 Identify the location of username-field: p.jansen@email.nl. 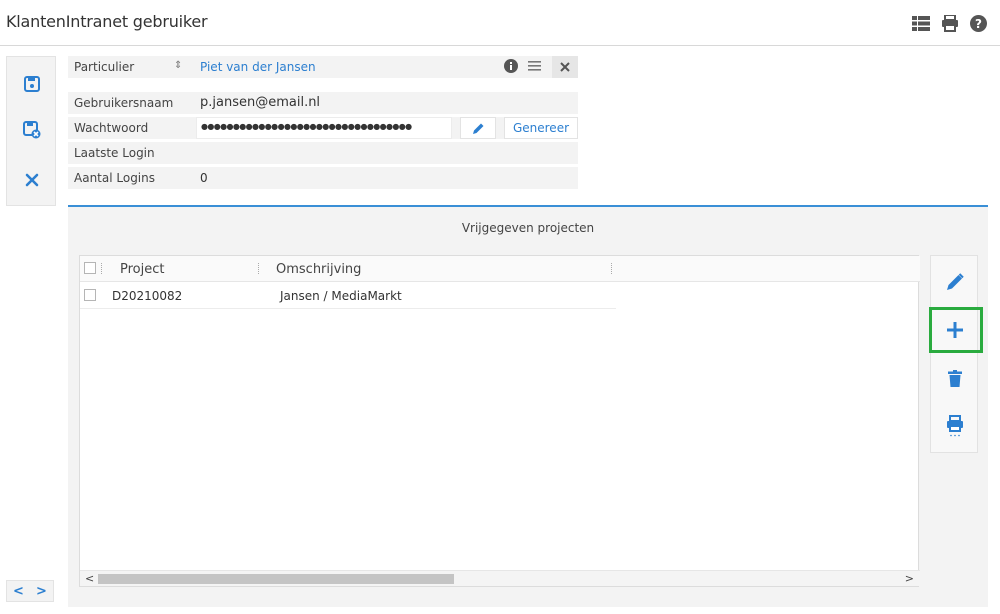
(260, 102).